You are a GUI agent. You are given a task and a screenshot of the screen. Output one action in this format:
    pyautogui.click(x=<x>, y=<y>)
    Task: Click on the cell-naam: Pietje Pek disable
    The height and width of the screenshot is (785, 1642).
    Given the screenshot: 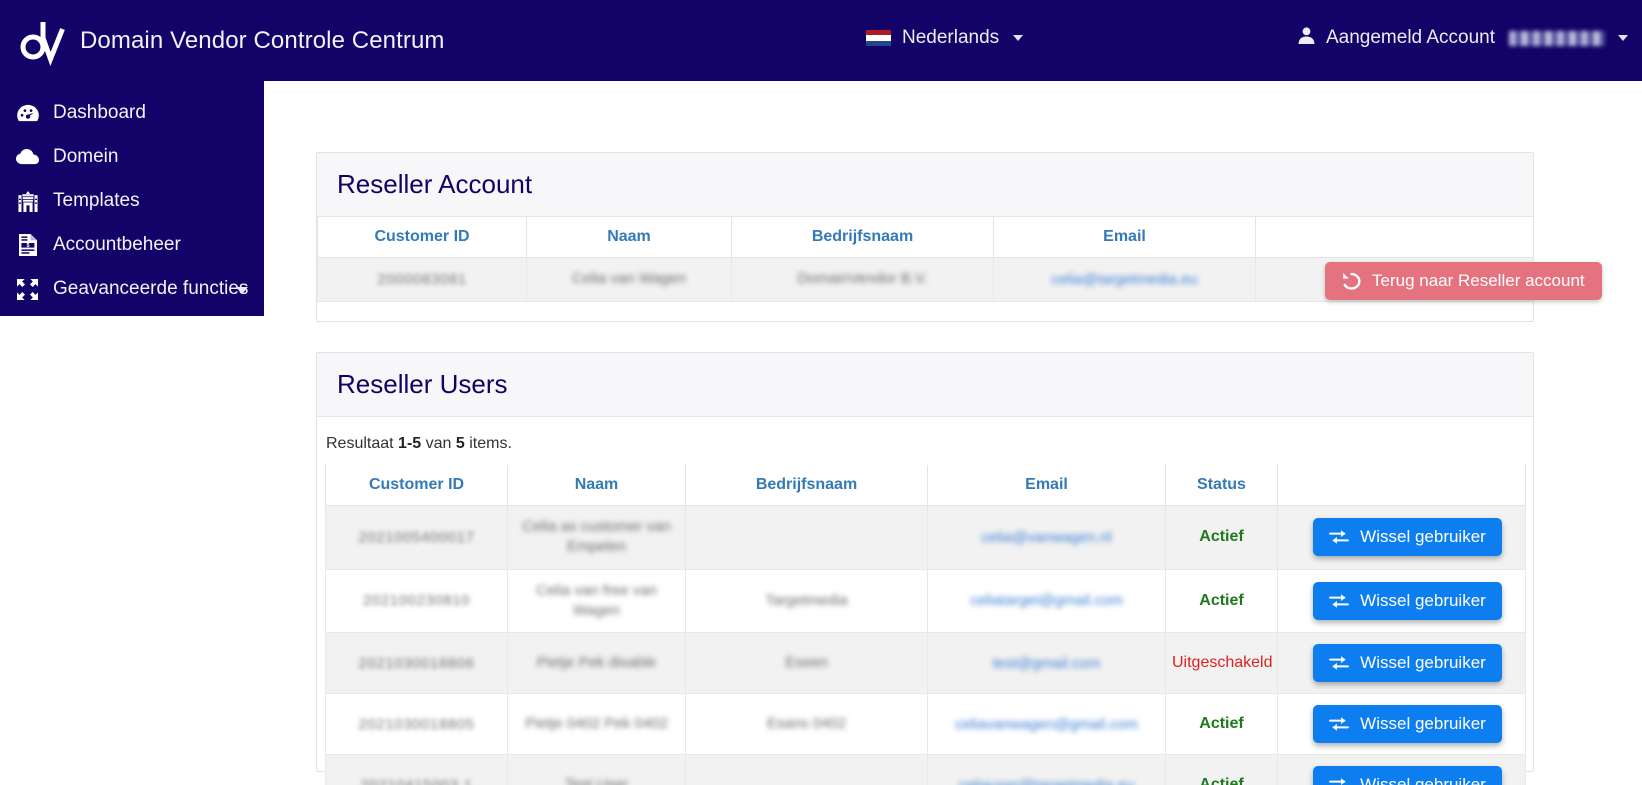 What is the action you would take?
    pyautogui.click(x=596, y=663)
    